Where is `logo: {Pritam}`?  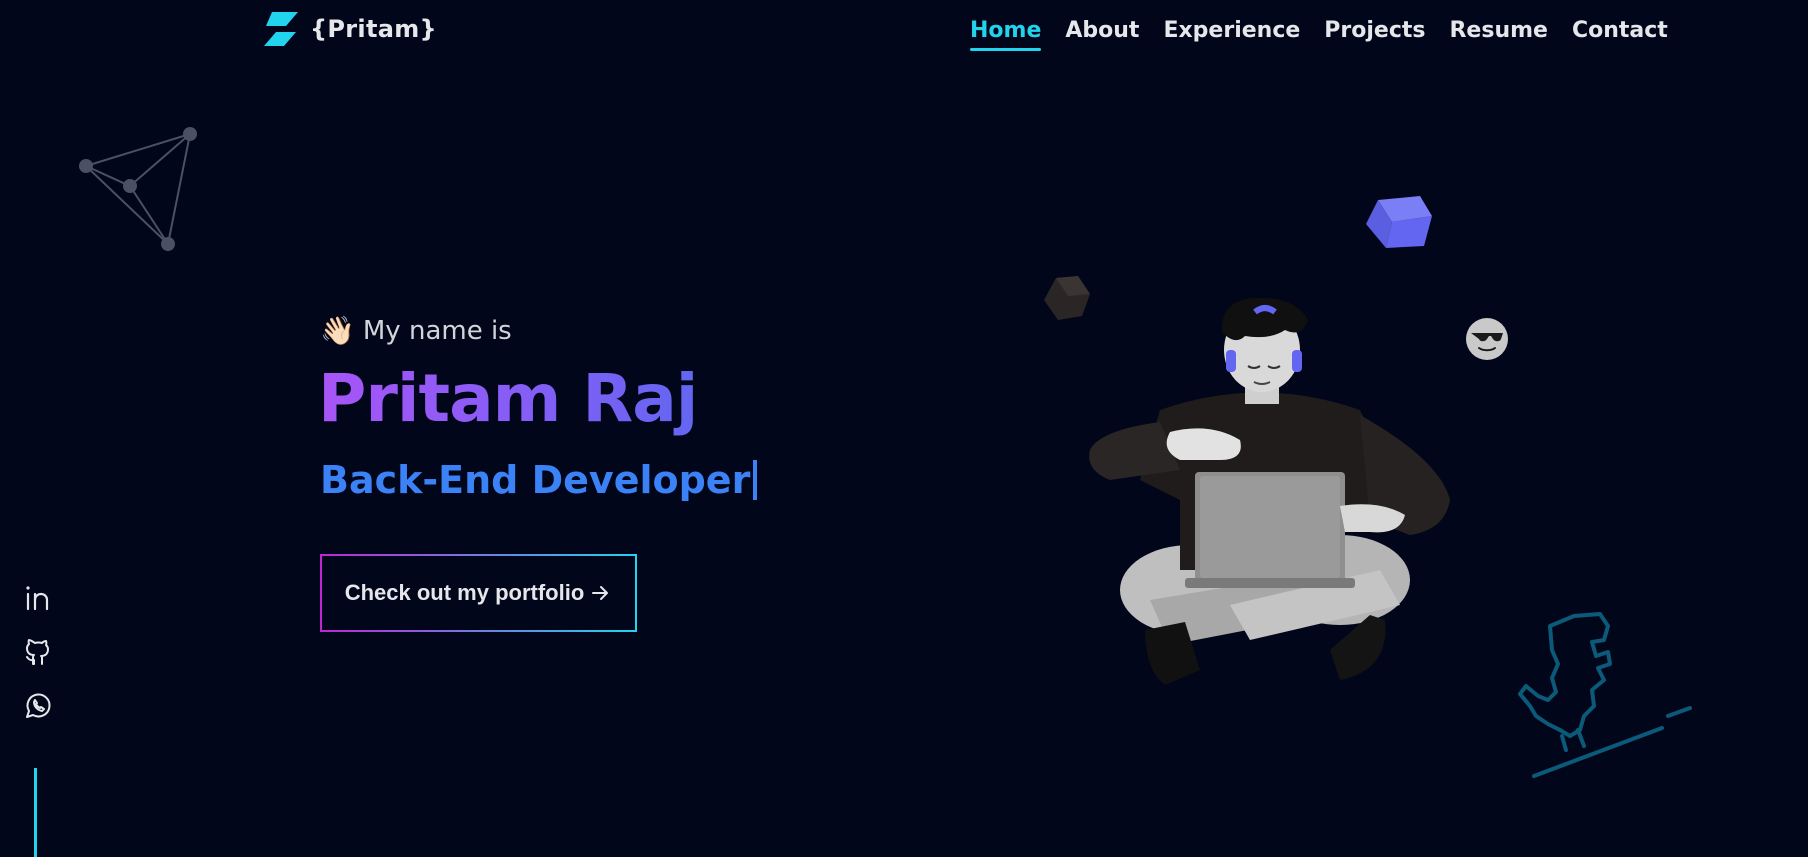
logo: {Pritam} is located at coordinates (349, 29).